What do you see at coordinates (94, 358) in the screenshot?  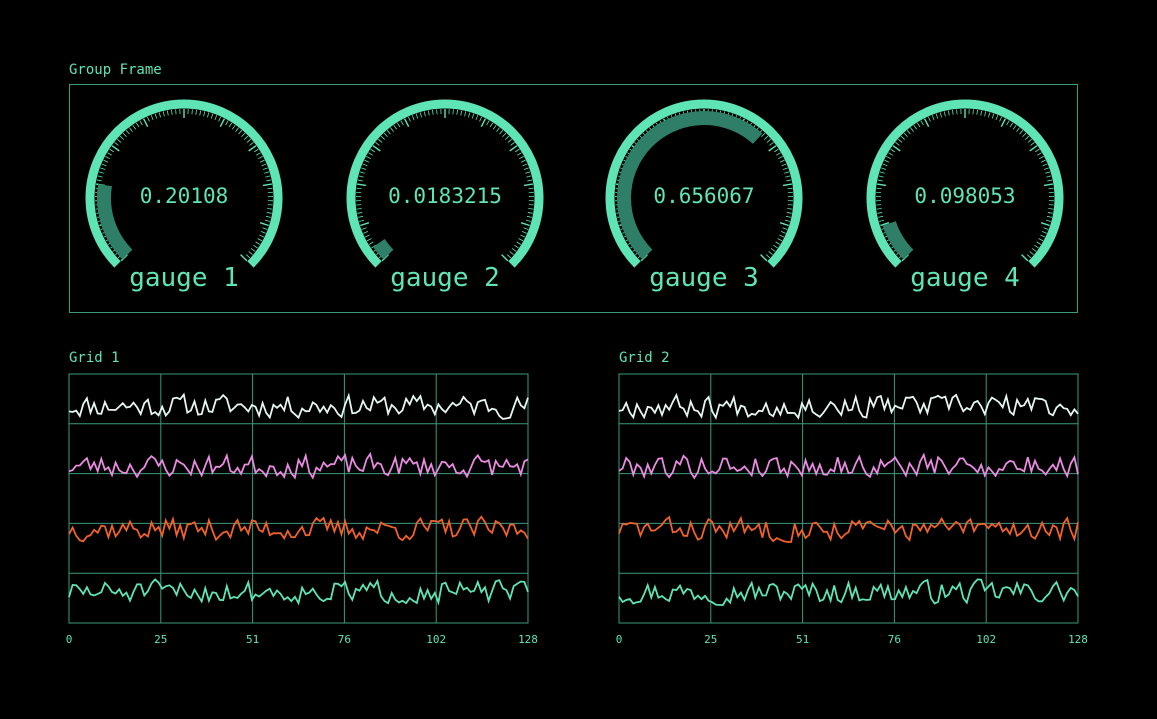 I see `grid-1-label: Grid 1` at bounding box center [94, 358].